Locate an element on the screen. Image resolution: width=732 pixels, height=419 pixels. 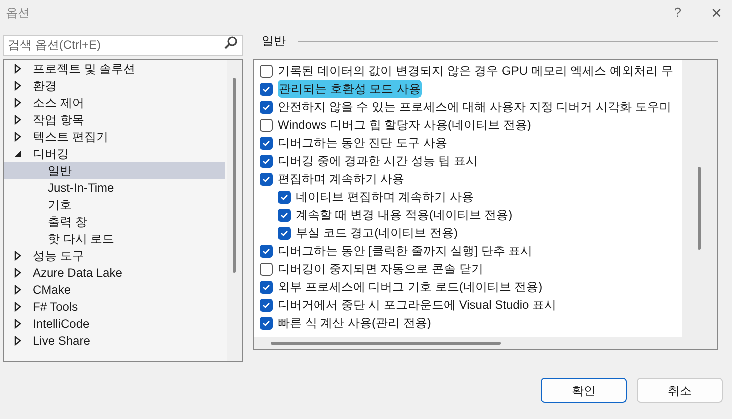
option-label: 빠른 식 계산 사용(관리 전용) is located at coordinates (355, 323).